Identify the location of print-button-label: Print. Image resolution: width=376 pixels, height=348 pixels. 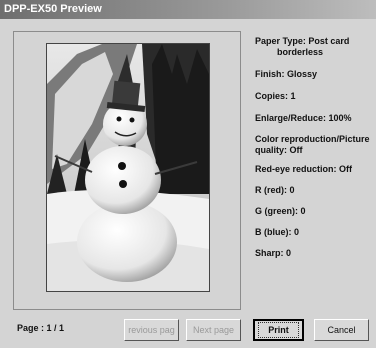
(278, 330).